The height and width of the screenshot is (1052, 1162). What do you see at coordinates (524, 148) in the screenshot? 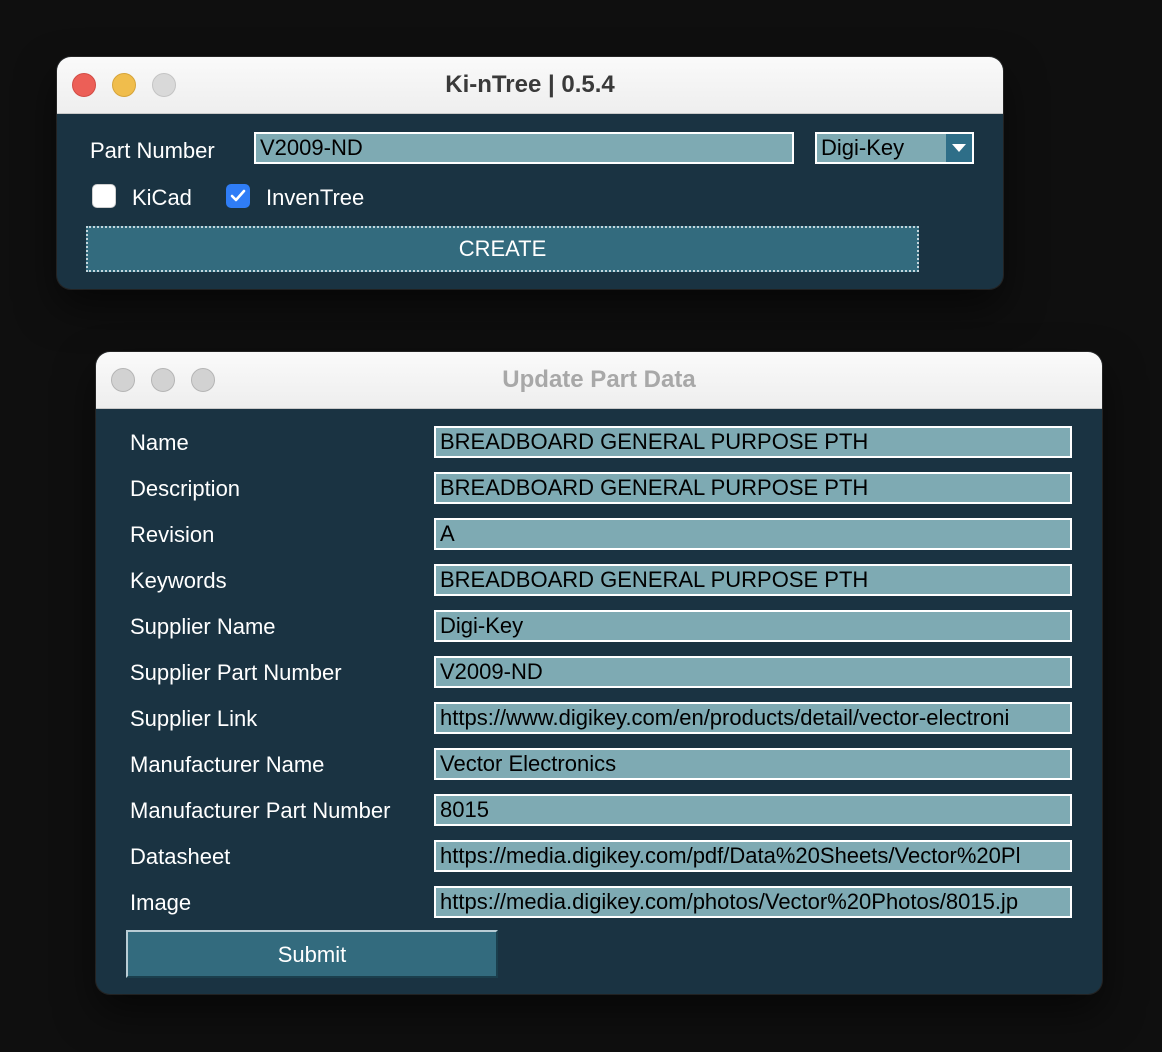
I see `part-number-input: V2009-ND` at bounding box center [524, 148].